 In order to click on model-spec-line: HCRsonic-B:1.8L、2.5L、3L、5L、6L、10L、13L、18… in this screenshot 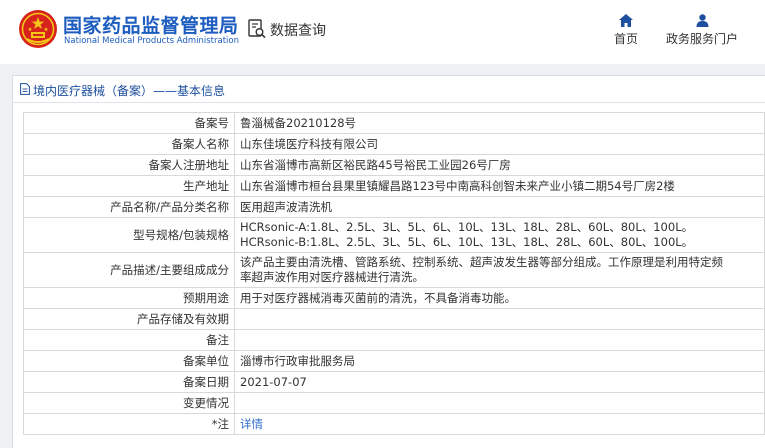, I will do `click(467, 242)`.